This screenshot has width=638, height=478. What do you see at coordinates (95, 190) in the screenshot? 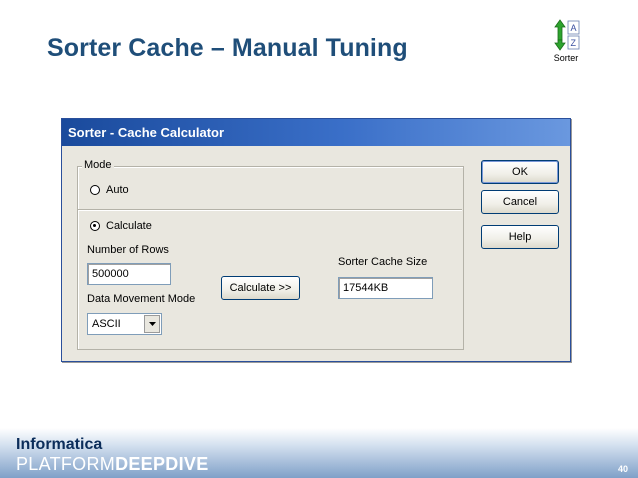
I see `auto-radio-dot` at bounding box center [95, 190].